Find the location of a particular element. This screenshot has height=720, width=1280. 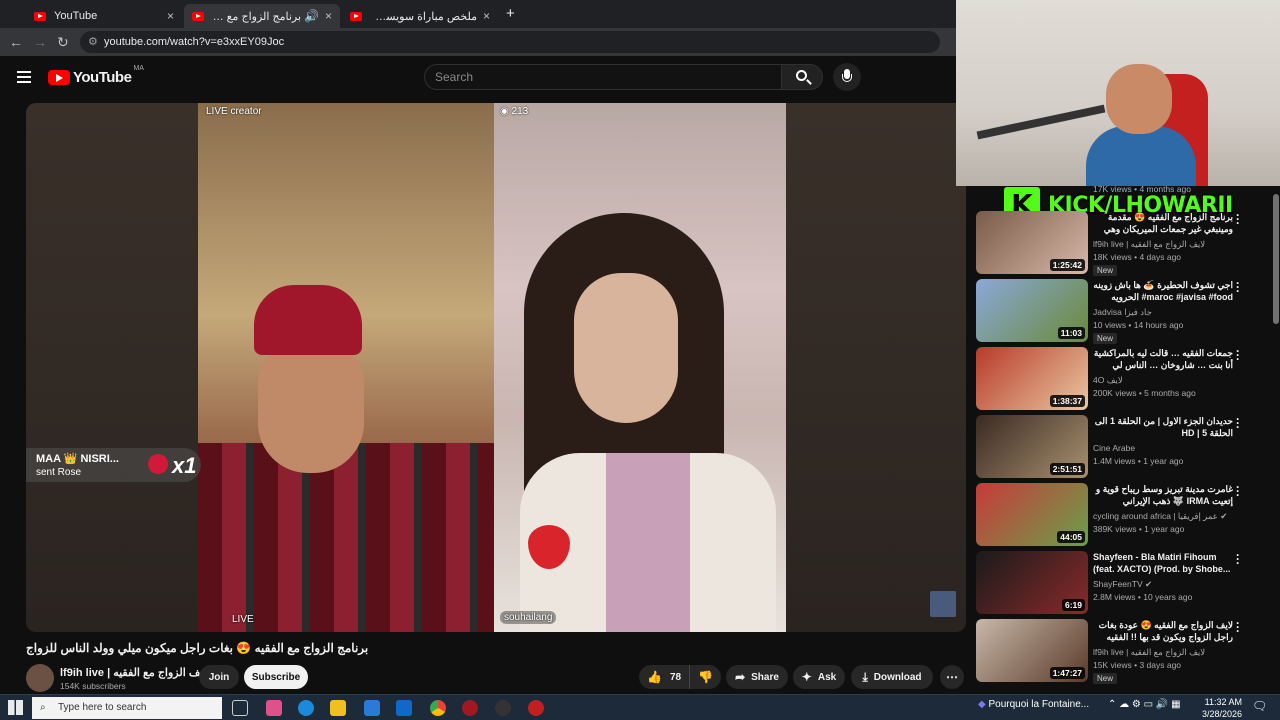

gift-action: sent Rose is located at coordinates (59, 472).